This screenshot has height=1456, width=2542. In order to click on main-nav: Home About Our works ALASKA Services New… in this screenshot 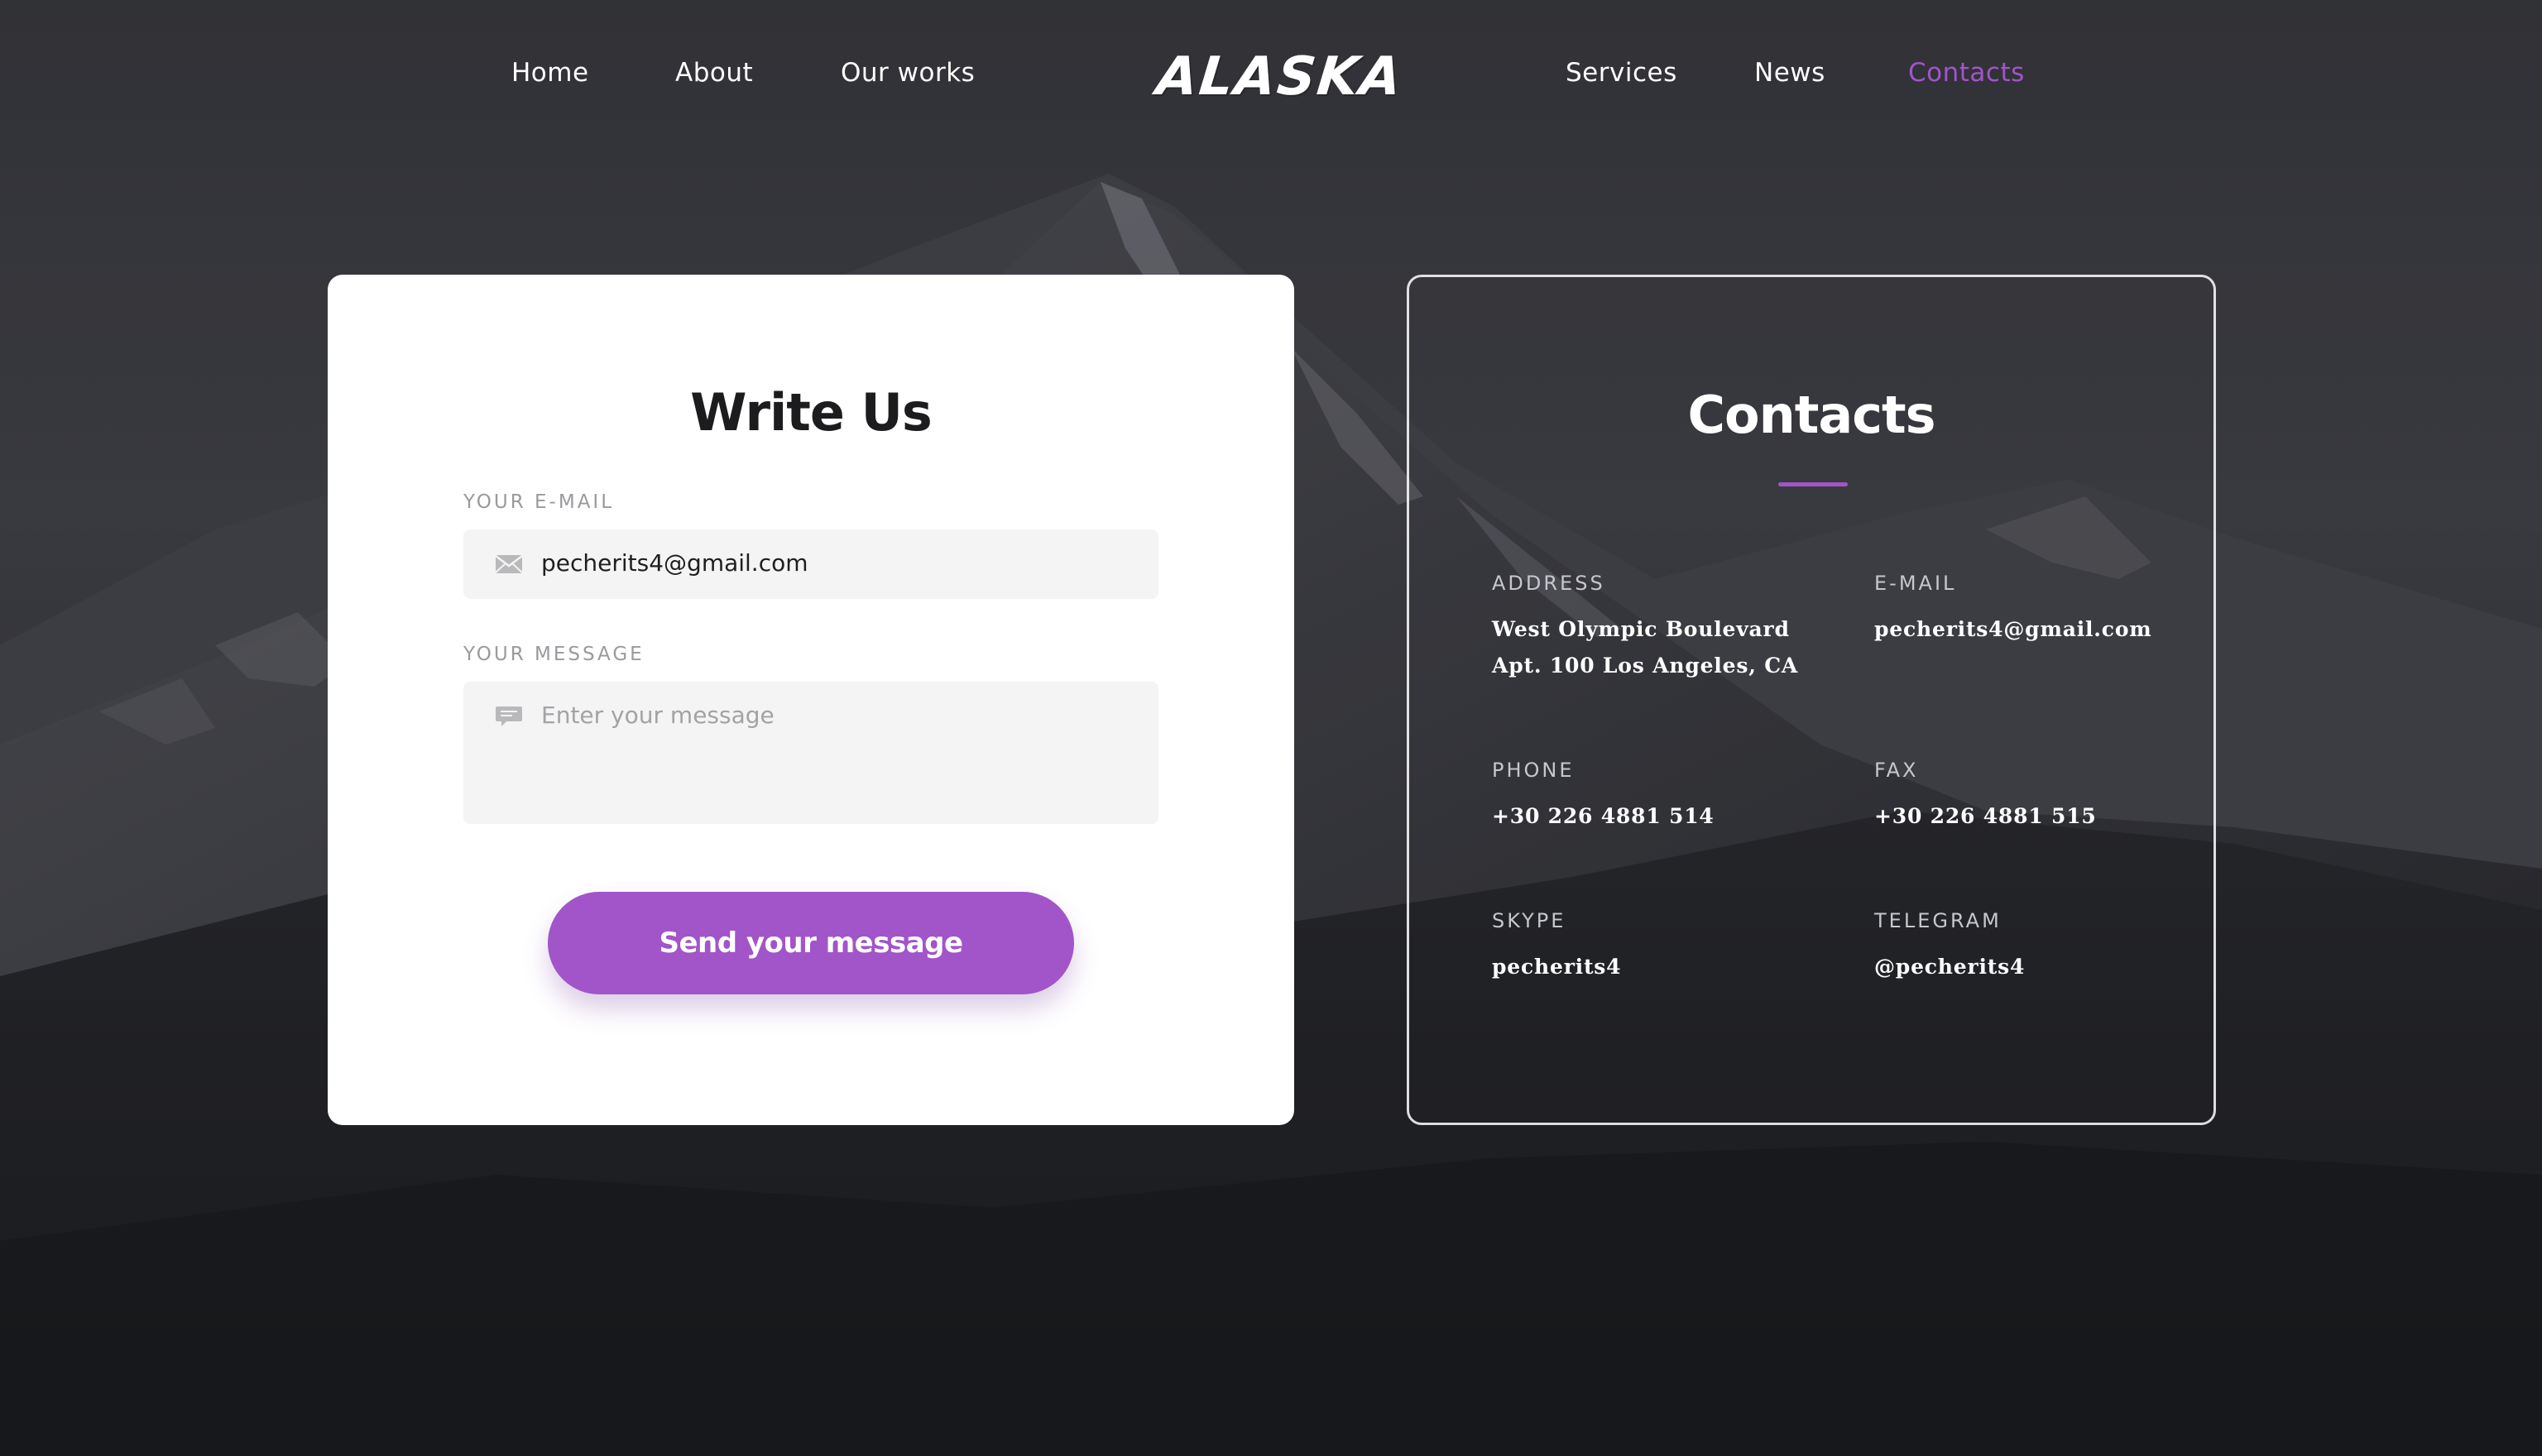, I will do `click(1271, 77)`.